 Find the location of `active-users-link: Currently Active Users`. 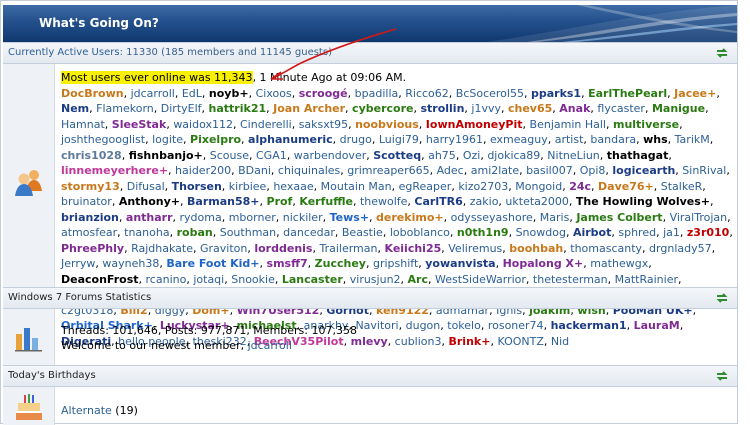

active-users-link: Currently Active Users is located at coordinates (64, 52).